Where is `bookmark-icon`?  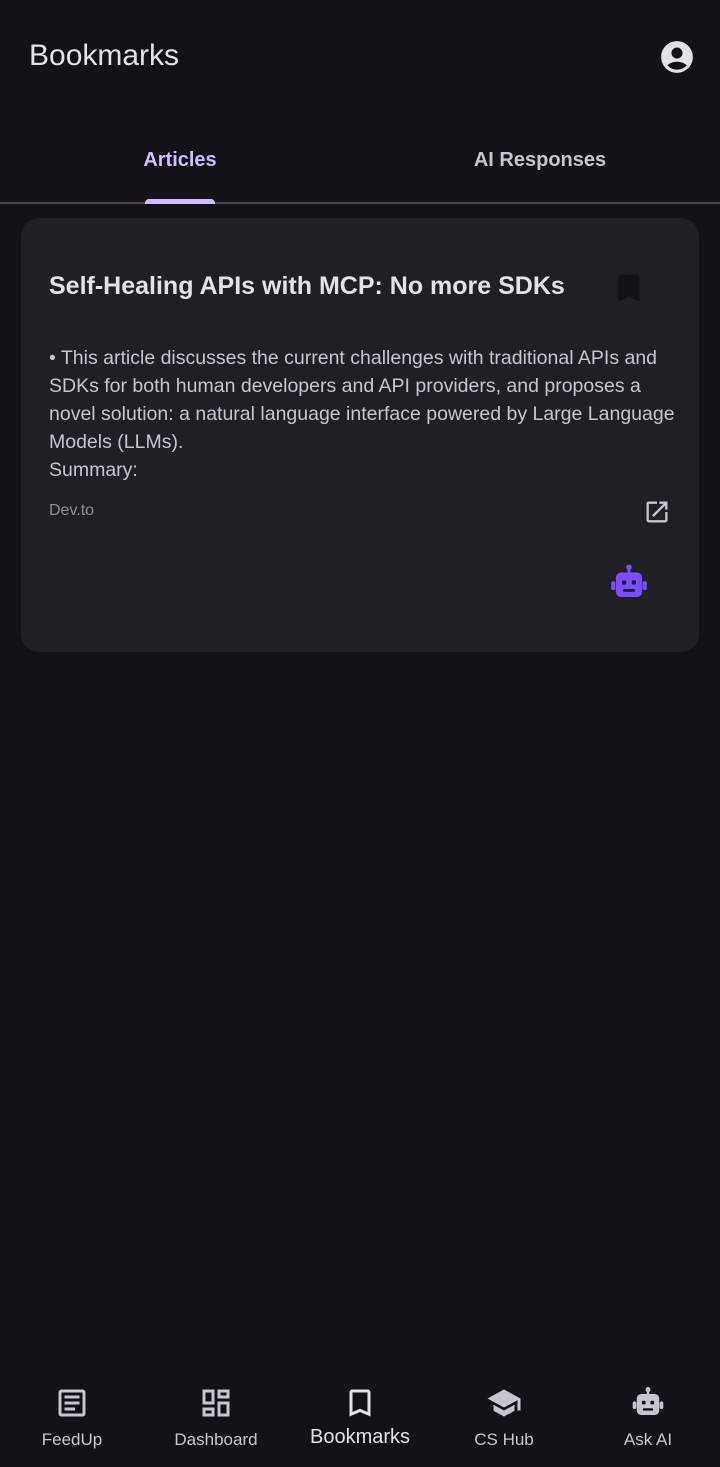
bookmark-icon is located at coordinates (360, 1403).